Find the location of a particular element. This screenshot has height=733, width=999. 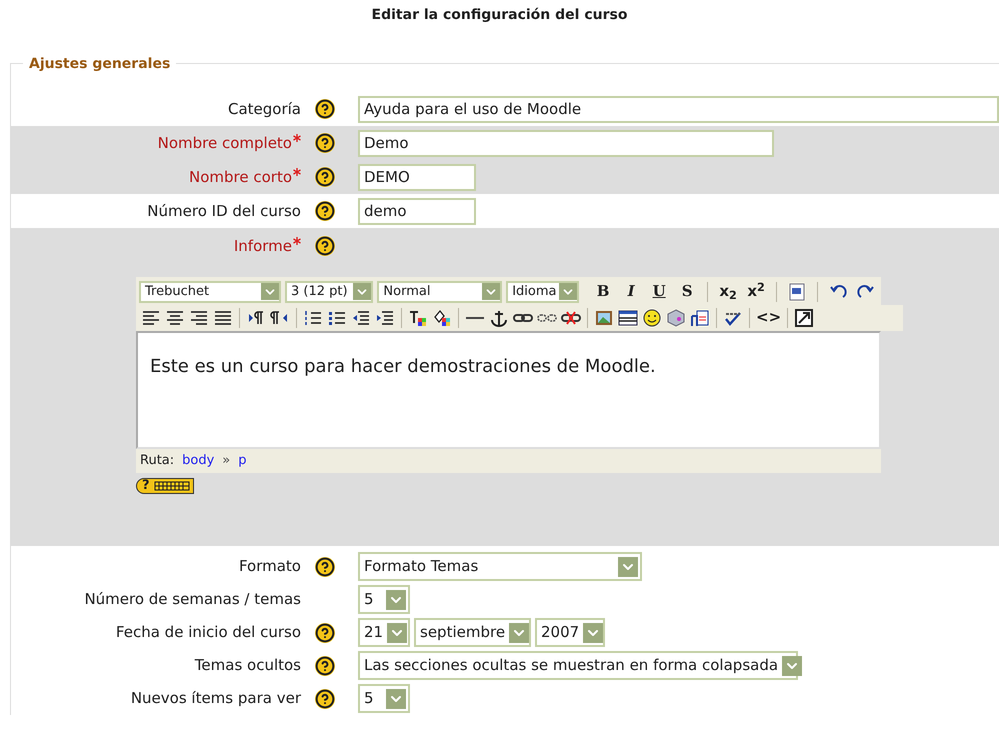

strikethrough-button: S is located at coordinates (687, 291).